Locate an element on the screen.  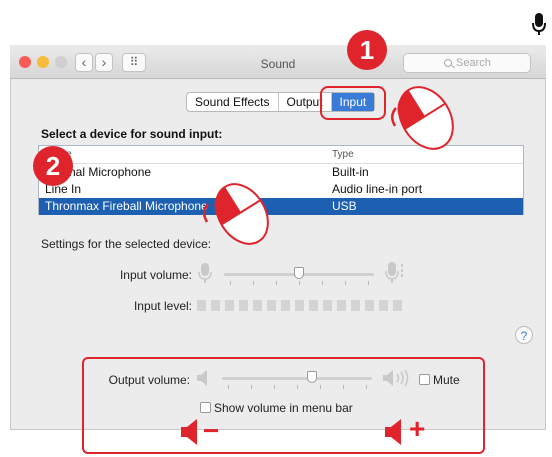
input-volume-ticks is located at coordinates (299, 283).